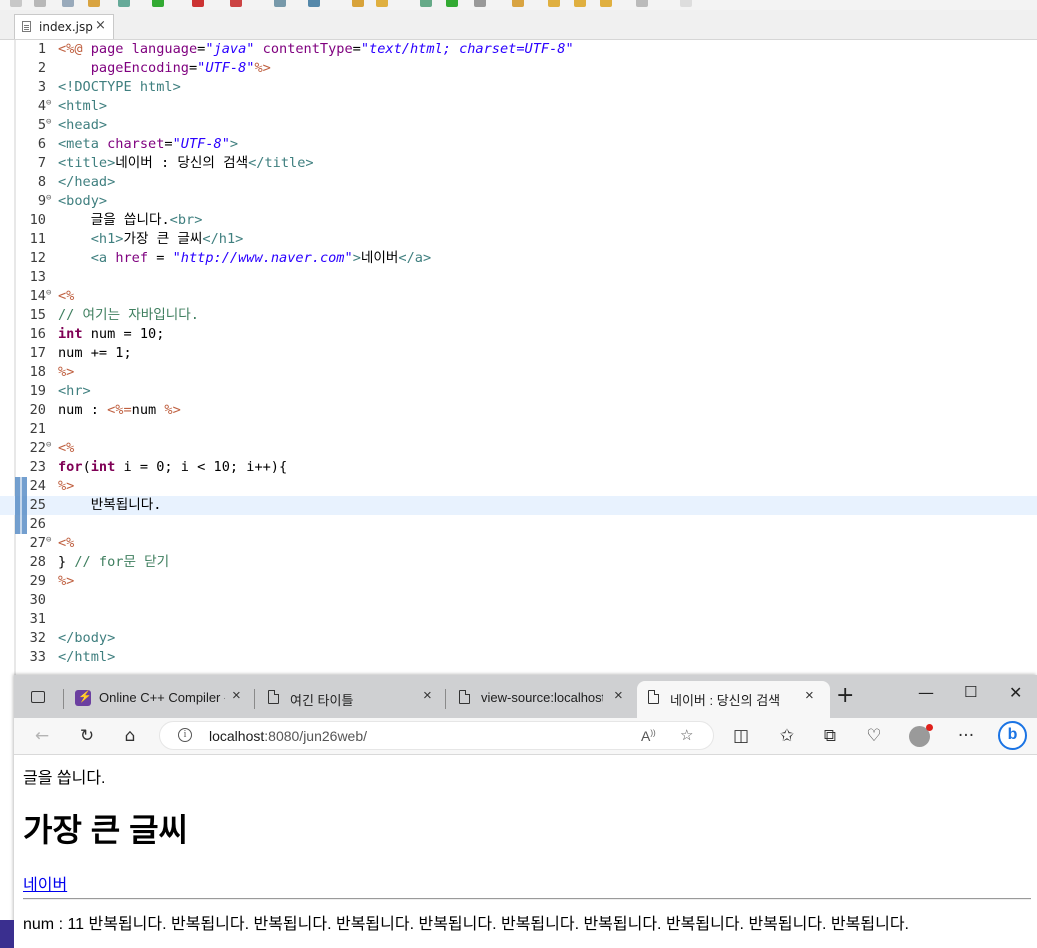 The image size is (1037, 948). What do you see at coordinates (518, 486) in the screenshot?
I see `code-line: 24 %>` at bounding box center [518, 486].